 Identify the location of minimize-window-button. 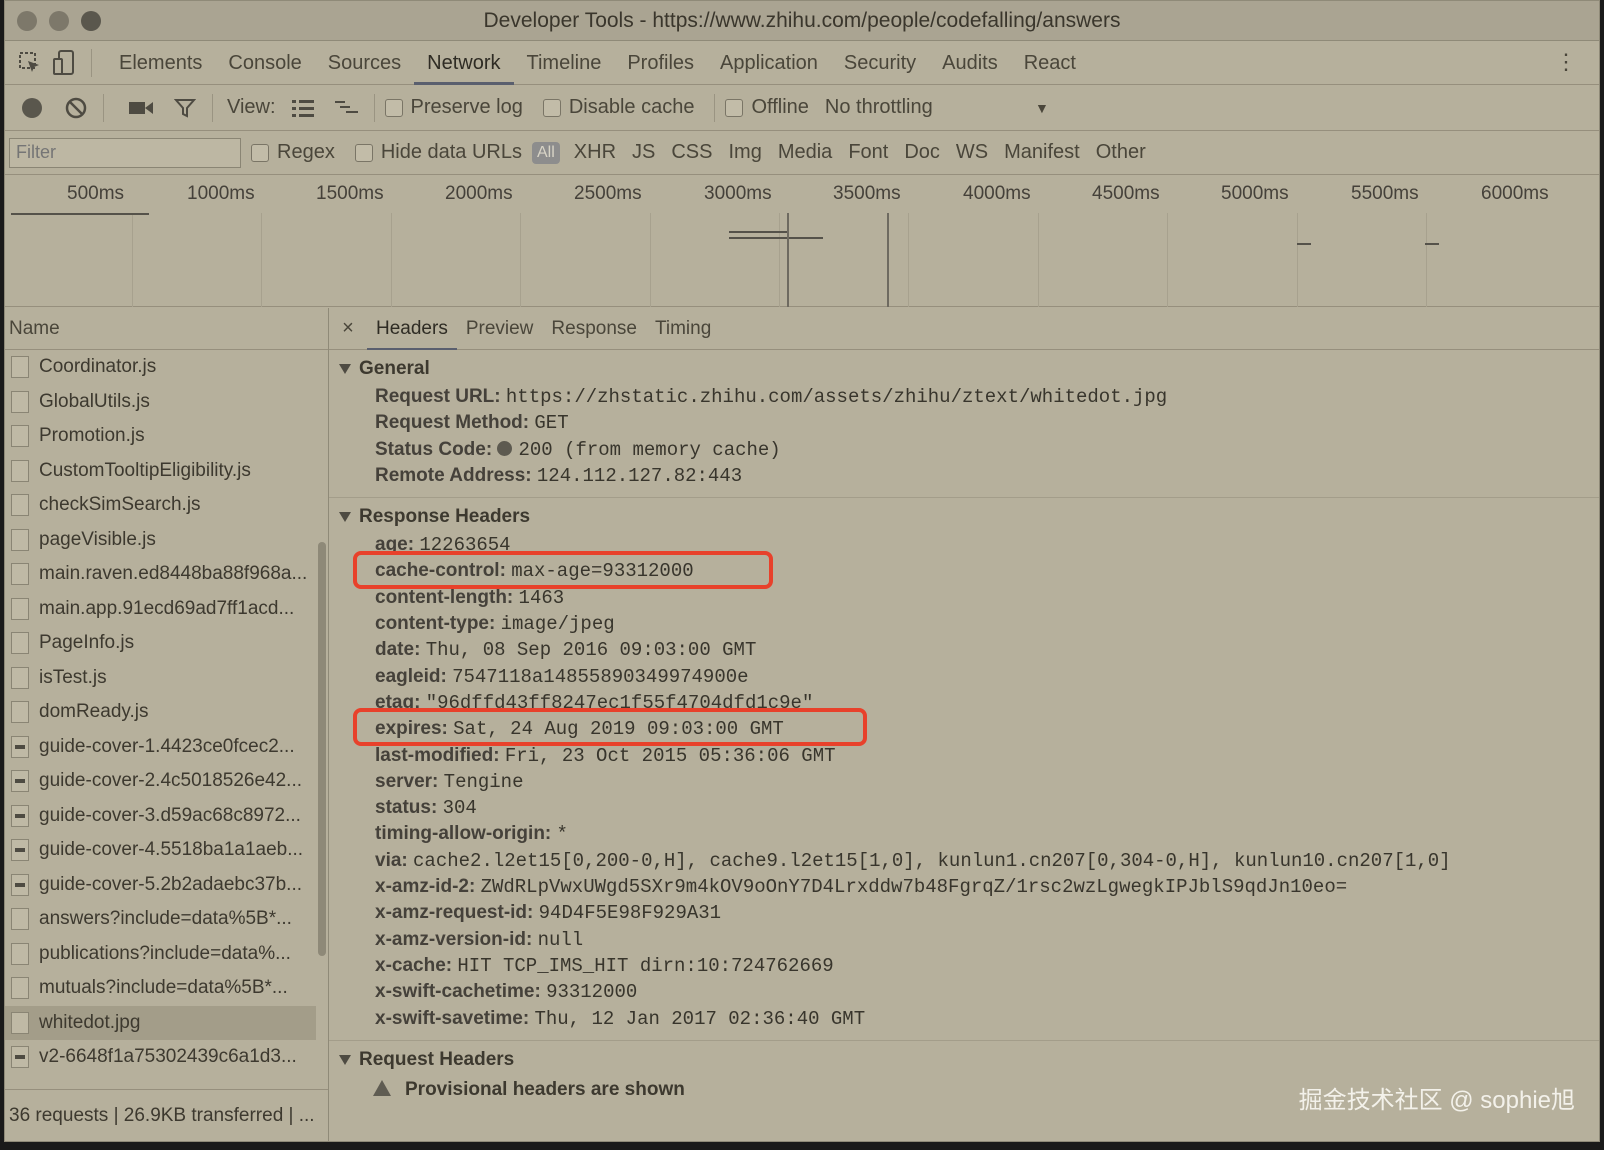
(59, 21).